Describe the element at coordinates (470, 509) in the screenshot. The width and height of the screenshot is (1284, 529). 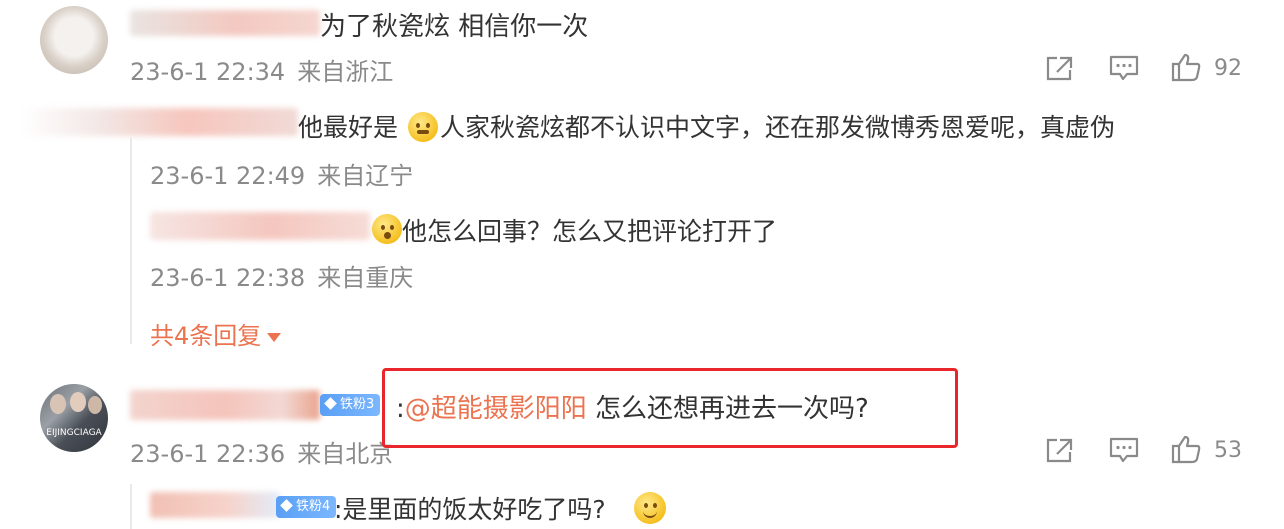
I see `reply-text: :是里面的饭太好吃了吗?` at that location.